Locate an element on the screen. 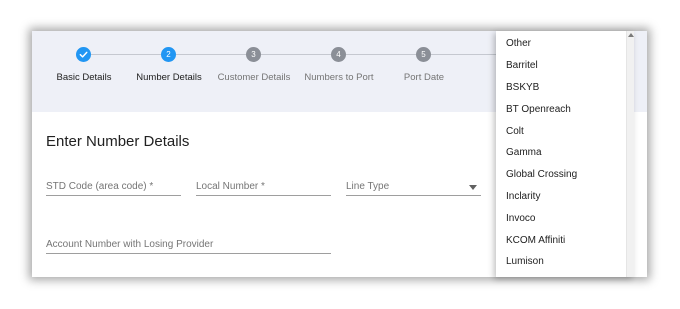 This screenshot has height=309, width=680. page-title: Enter Number Details is located at coordinates (118, 141).